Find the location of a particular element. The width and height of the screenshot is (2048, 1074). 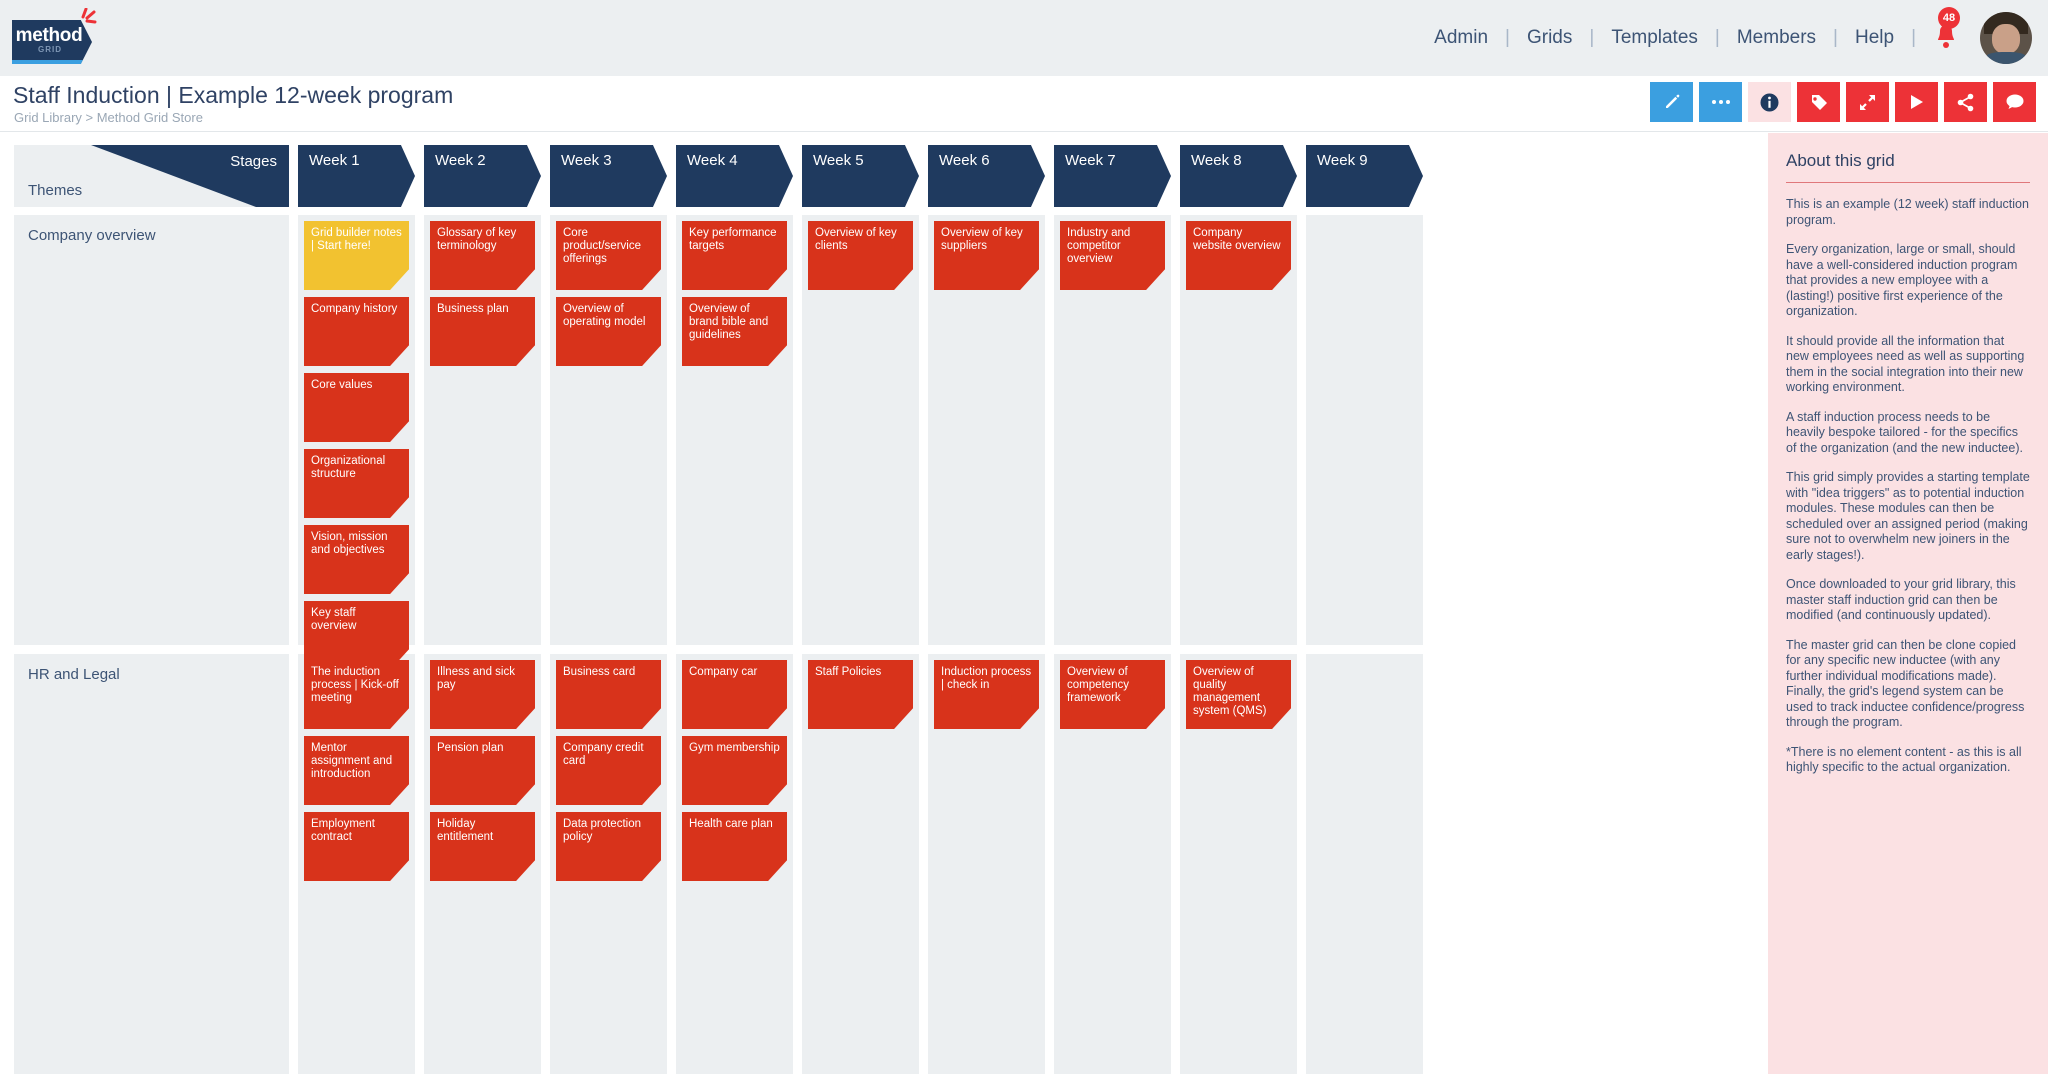

theme-label-cell: HR and Legal is located at coordinates (151, 864).